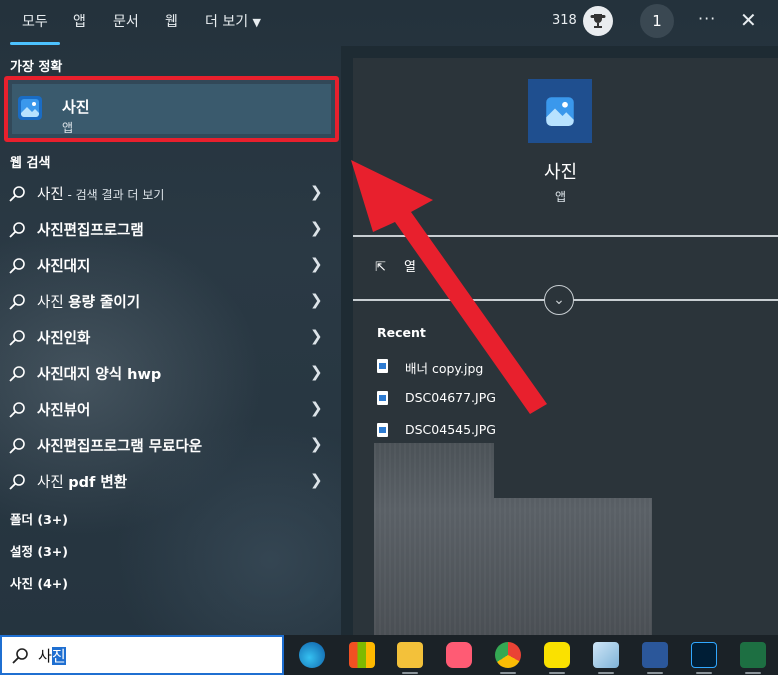 The height and width of the screenshot is (675, 778). I want to click on edge-icon, so click(312, 655).